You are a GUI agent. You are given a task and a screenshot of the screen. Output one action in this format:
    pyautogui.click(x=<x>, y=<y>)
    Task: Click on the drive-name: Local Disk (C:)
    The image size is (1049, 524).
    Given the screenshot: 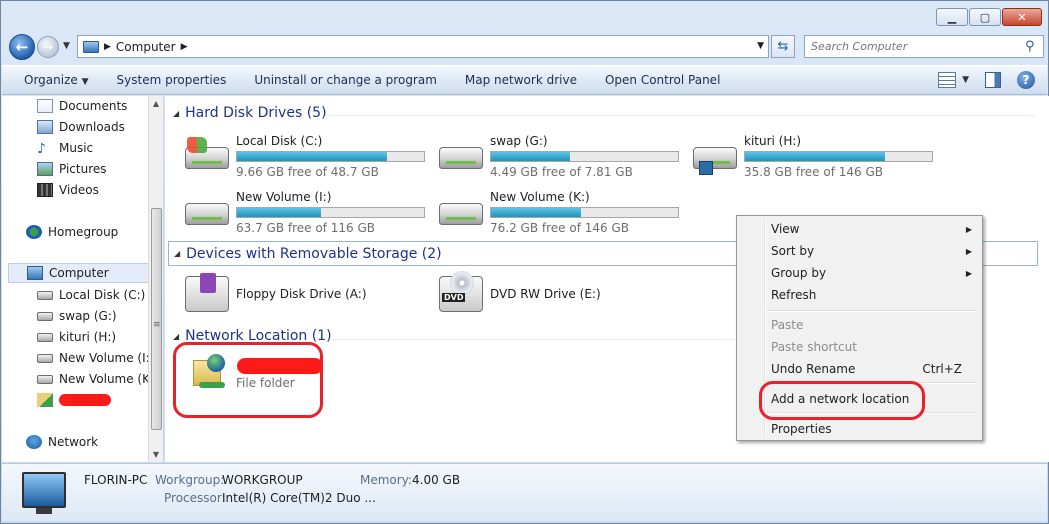 What is the action you would take?
    pyautogui.click(x=279, y=141)
    